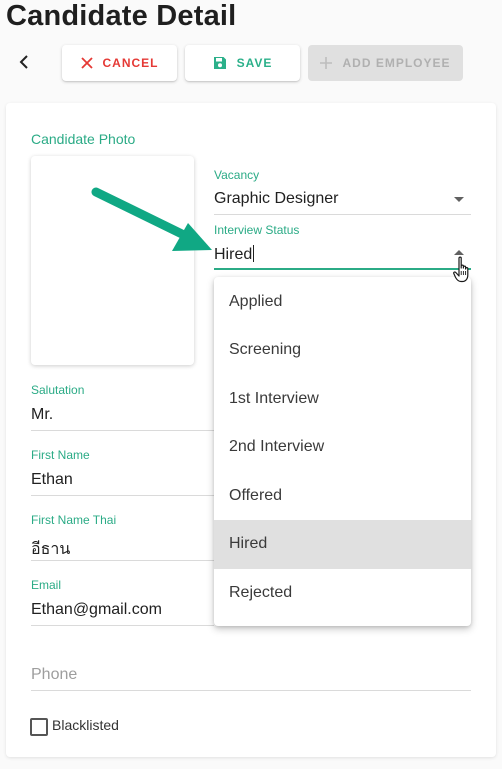 This screenshot has height=769, width=502. What do you see at coordinates (58, 390) in the screenshot?
I see `salutation-label: Salutation` at bounding box center [58, 390].